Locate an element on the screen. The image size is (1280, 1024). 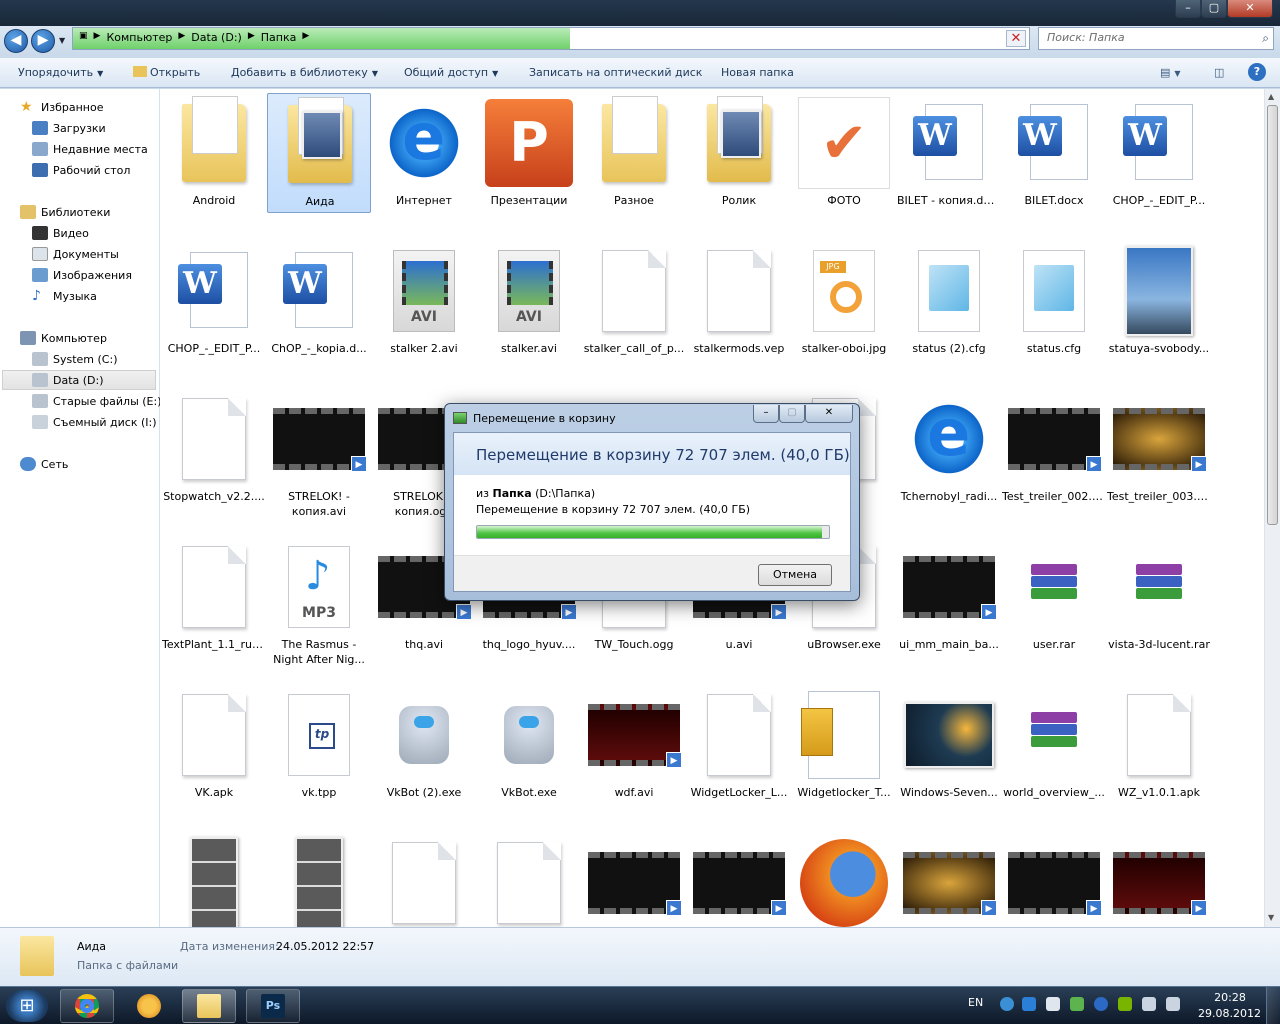
nav-drive-e: Старые файлы (E:) is located at coordinates (97, 401).